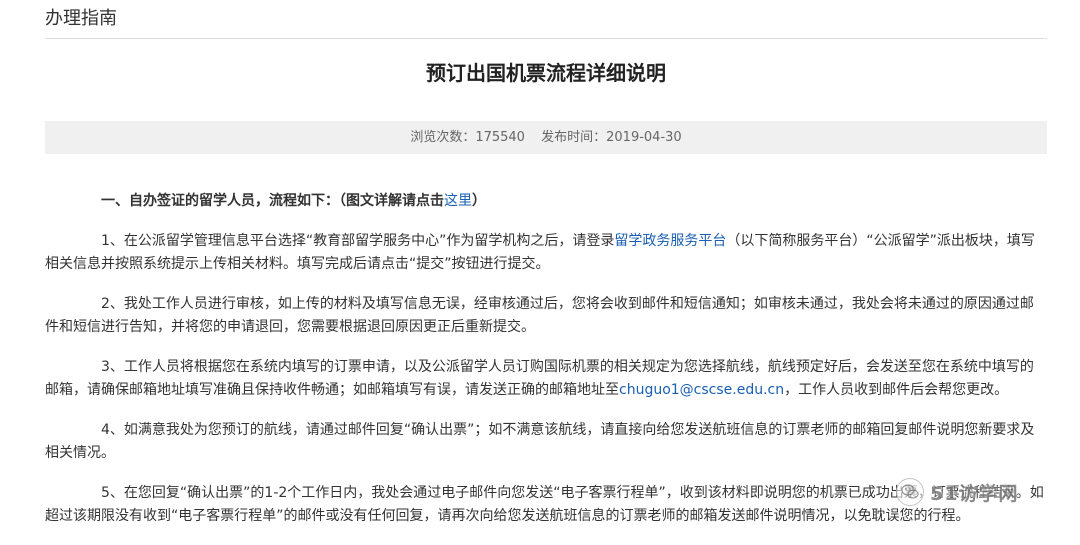 This screenshot has height=545, width=1080. What do you see at coordinates (272, 201) in the screenshot?
I see `heading-text: 一、自办签证的留学人员，流程如下：（图文详解请点击` at bounding box center [272, 201].